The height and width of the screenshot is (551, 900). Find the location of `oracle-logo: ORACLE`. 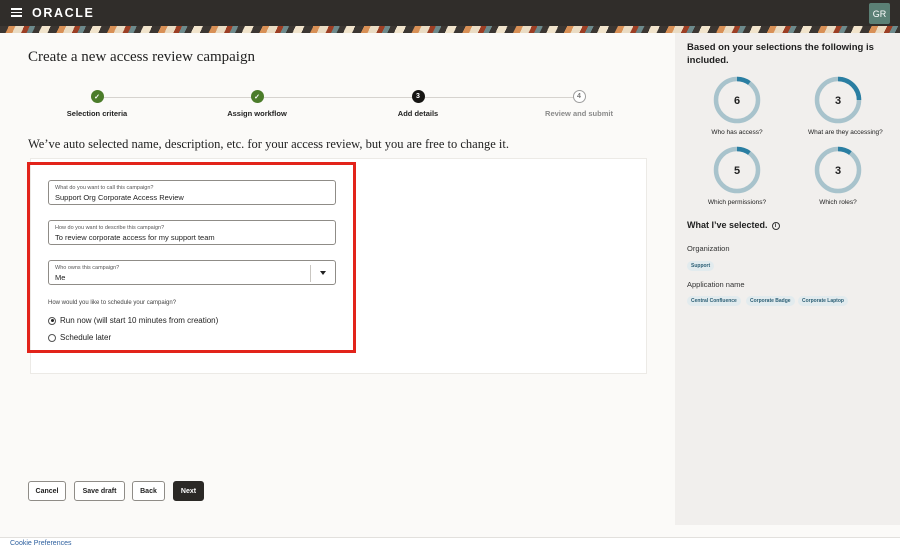

oracle-logo: ORACLE is located at coordinates (63, 13).